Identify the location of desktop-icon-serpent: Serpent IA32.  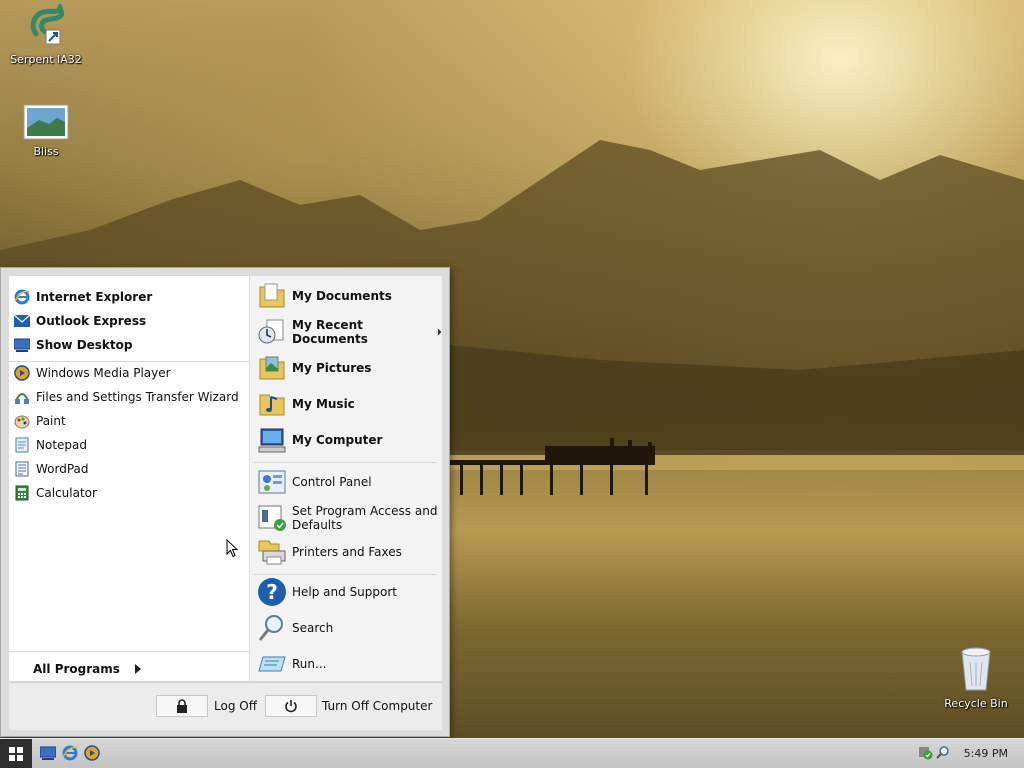
(46, 33).